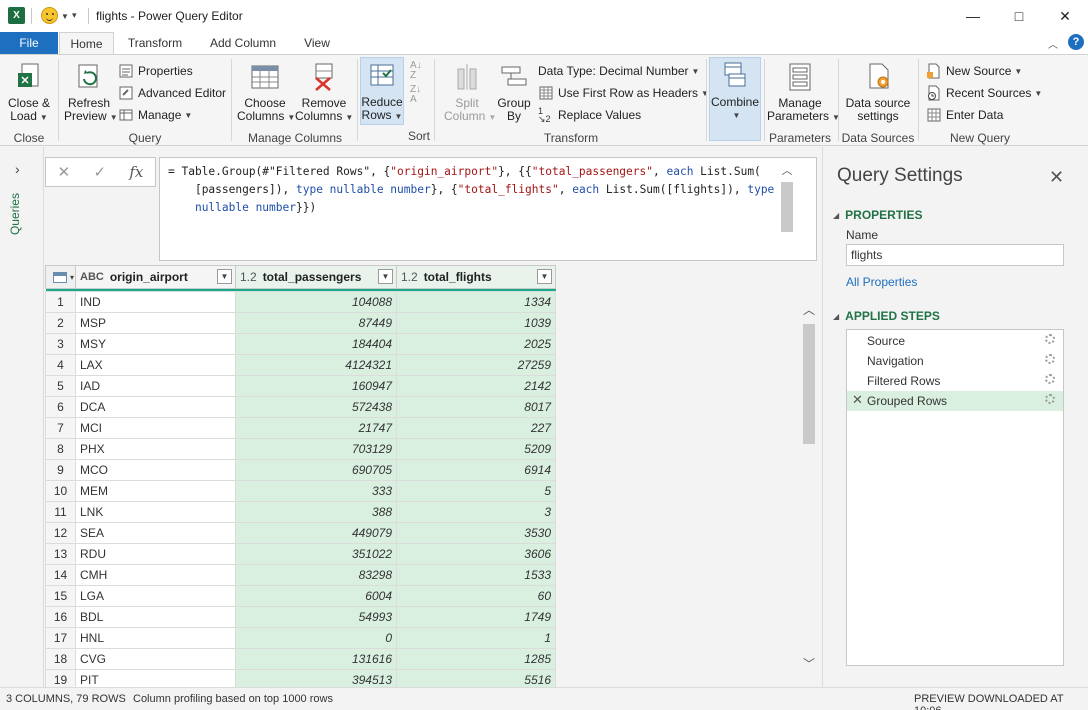 The height and width of the screenshot is (710, 1088). I want to click on cell-total-passengers: 83298, so click(316, 575).